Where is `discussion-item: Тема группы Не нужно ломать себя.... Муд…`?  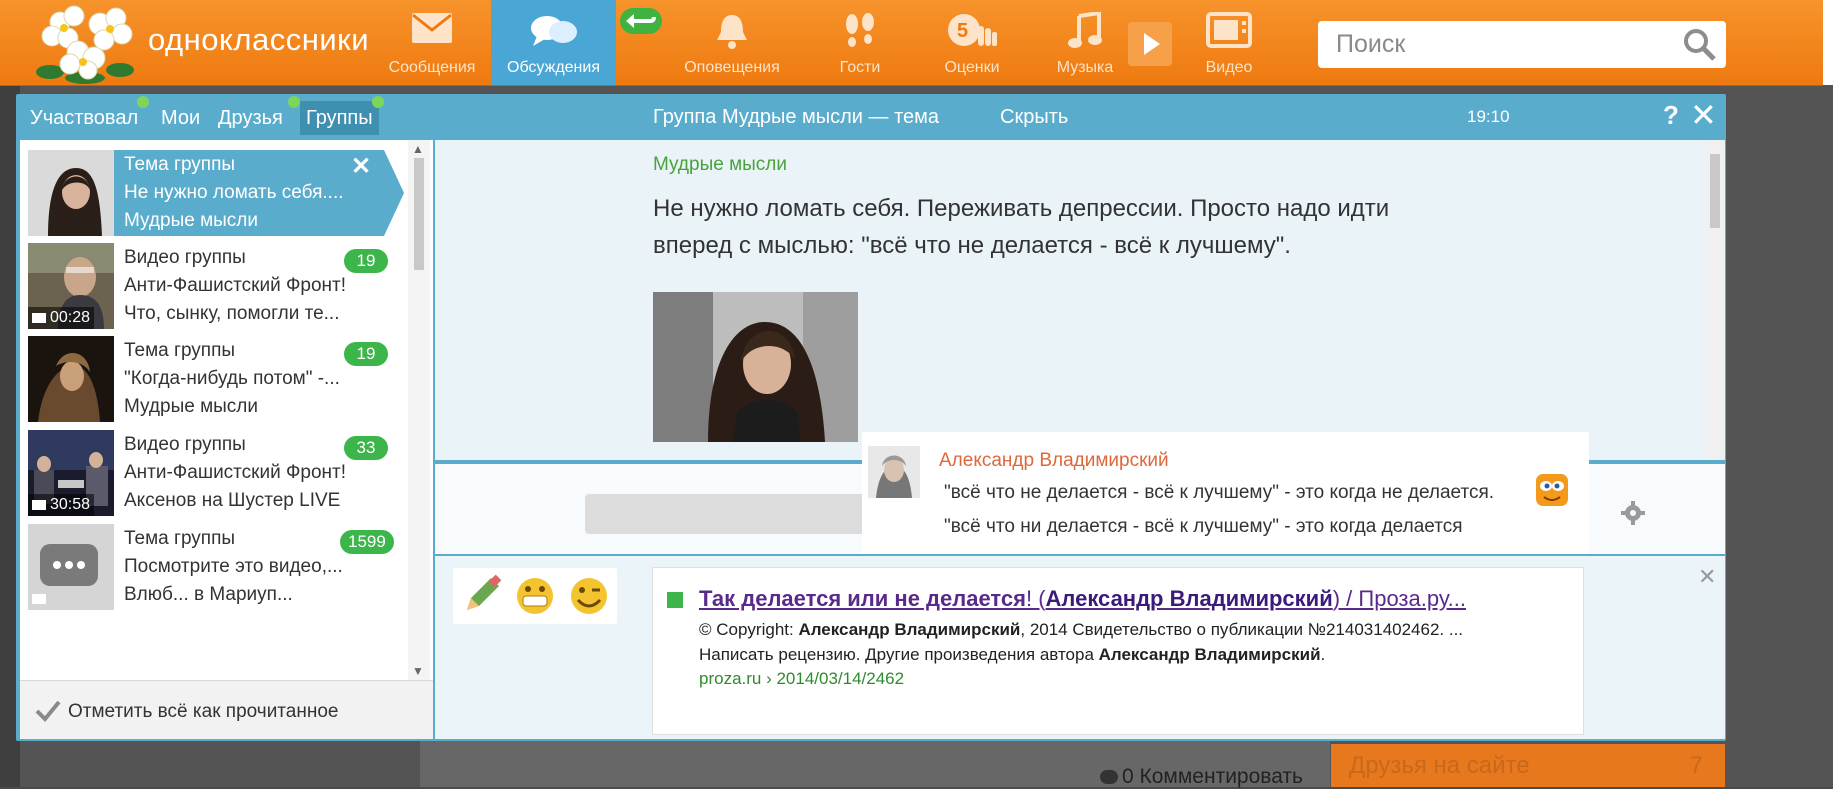
discussion-item: Тема группы Не нужно ломать себя.... Муд… is located at coordinates (218, 195).